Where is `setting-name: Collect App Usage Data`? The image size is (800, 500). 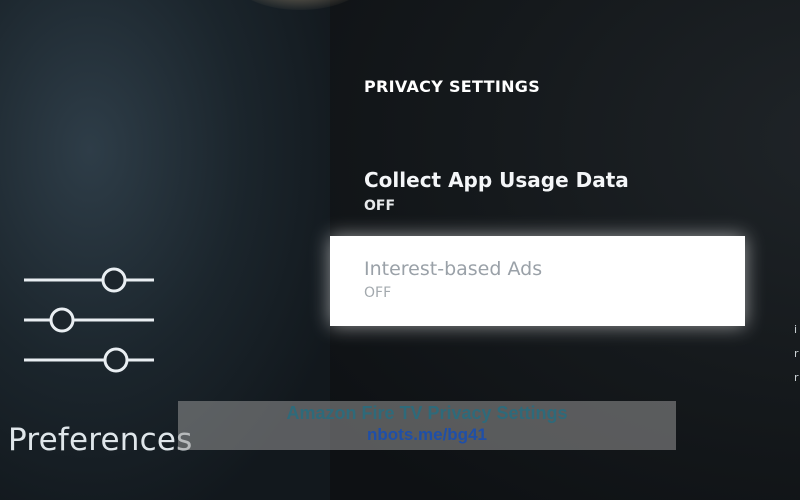
setting-name: Collect App Usage Data is located at coordinates (496, 180).